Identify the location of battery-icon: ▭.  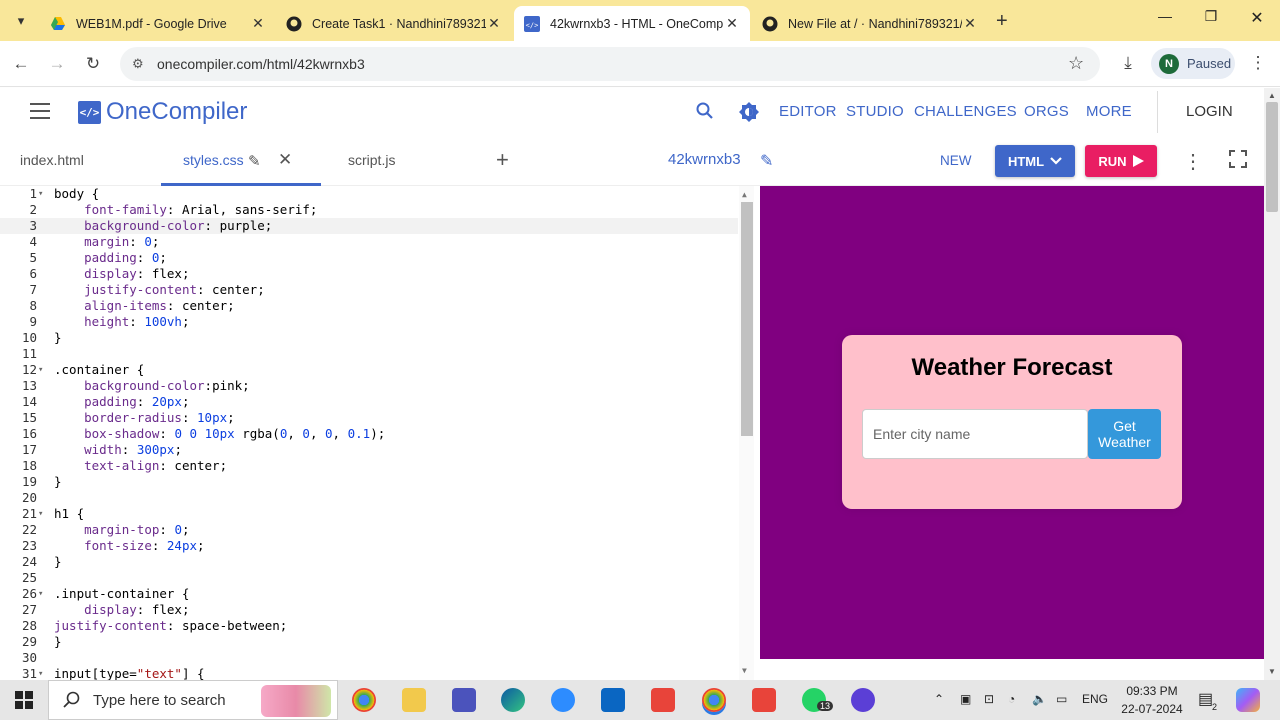
(1061, 699).